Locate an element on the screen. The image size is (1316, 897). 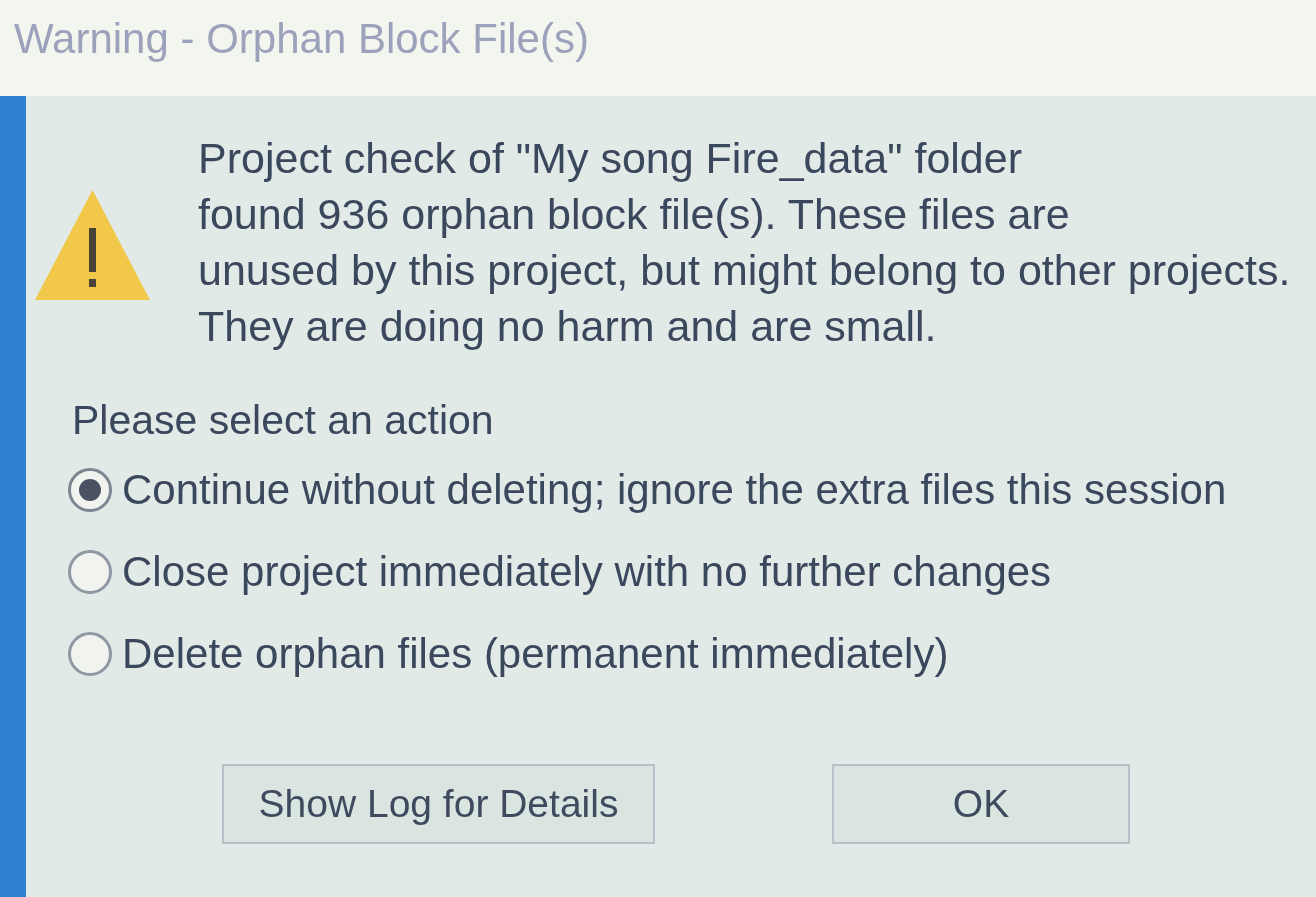
prompt-label: Please select an action is located at coordinates (283, 420).